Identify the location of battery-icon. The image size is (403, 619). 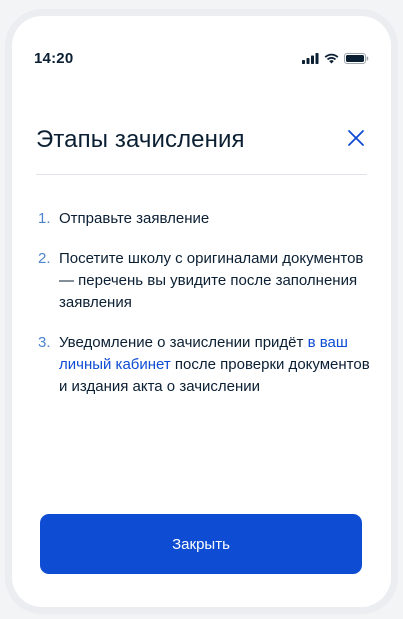
(356, 58).